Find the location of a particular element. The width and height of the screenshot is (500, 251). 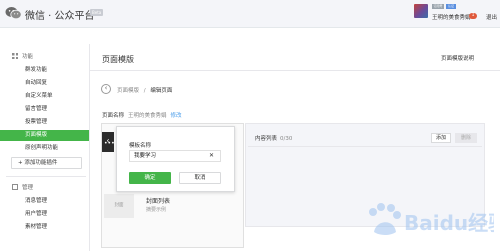

sidebar-item-mass-send: 群发功能 is located at coordinates (44, 70).